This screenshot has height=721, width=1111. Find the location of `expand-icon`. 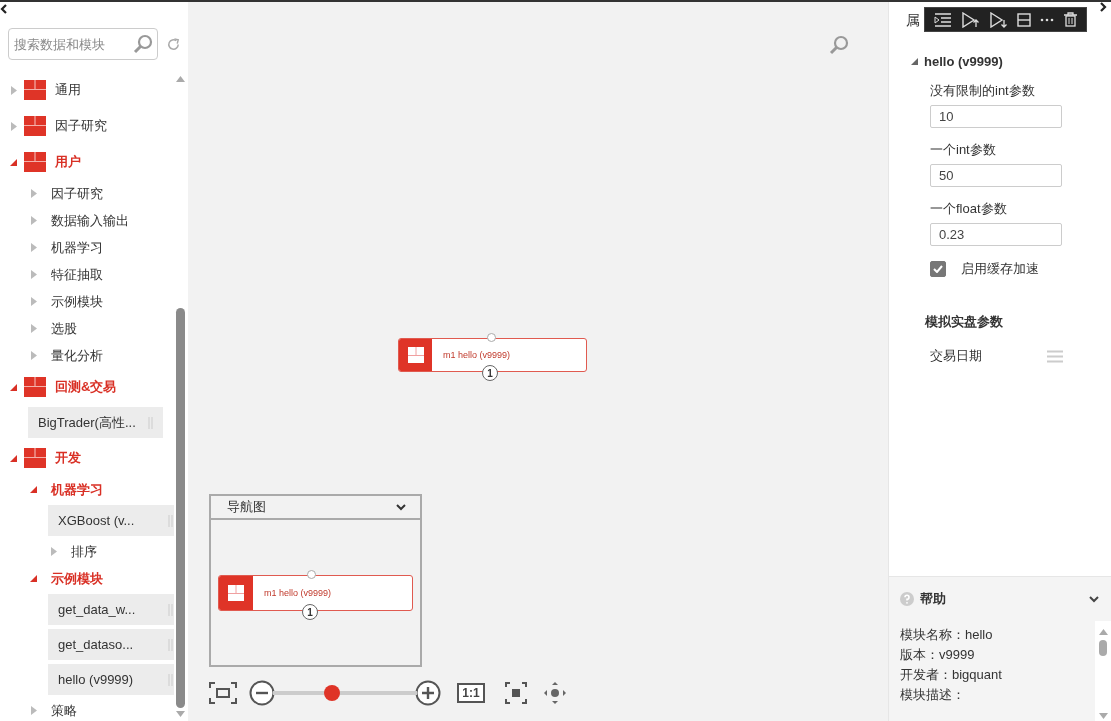

expand-icon is located at coordinates (1103, 7).